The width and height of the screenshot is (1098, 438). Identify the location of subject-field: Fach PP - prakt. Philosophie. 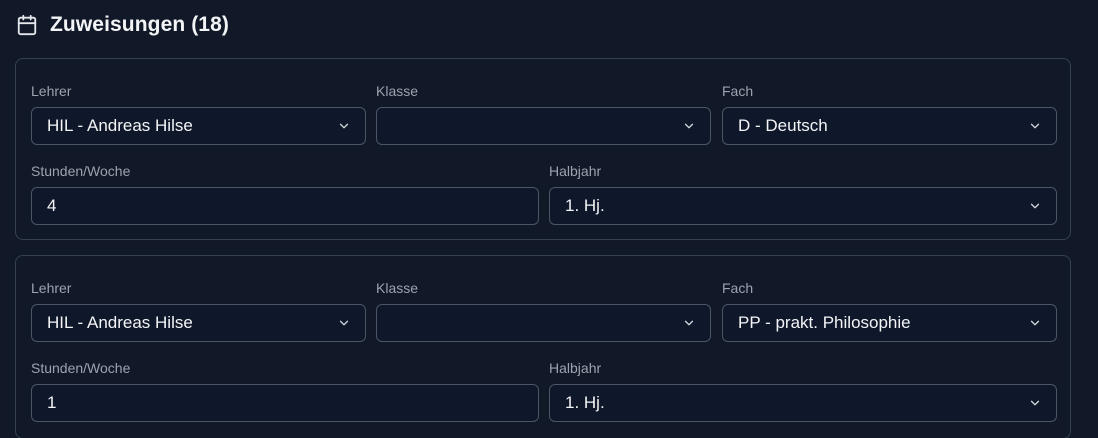
(889, 310).